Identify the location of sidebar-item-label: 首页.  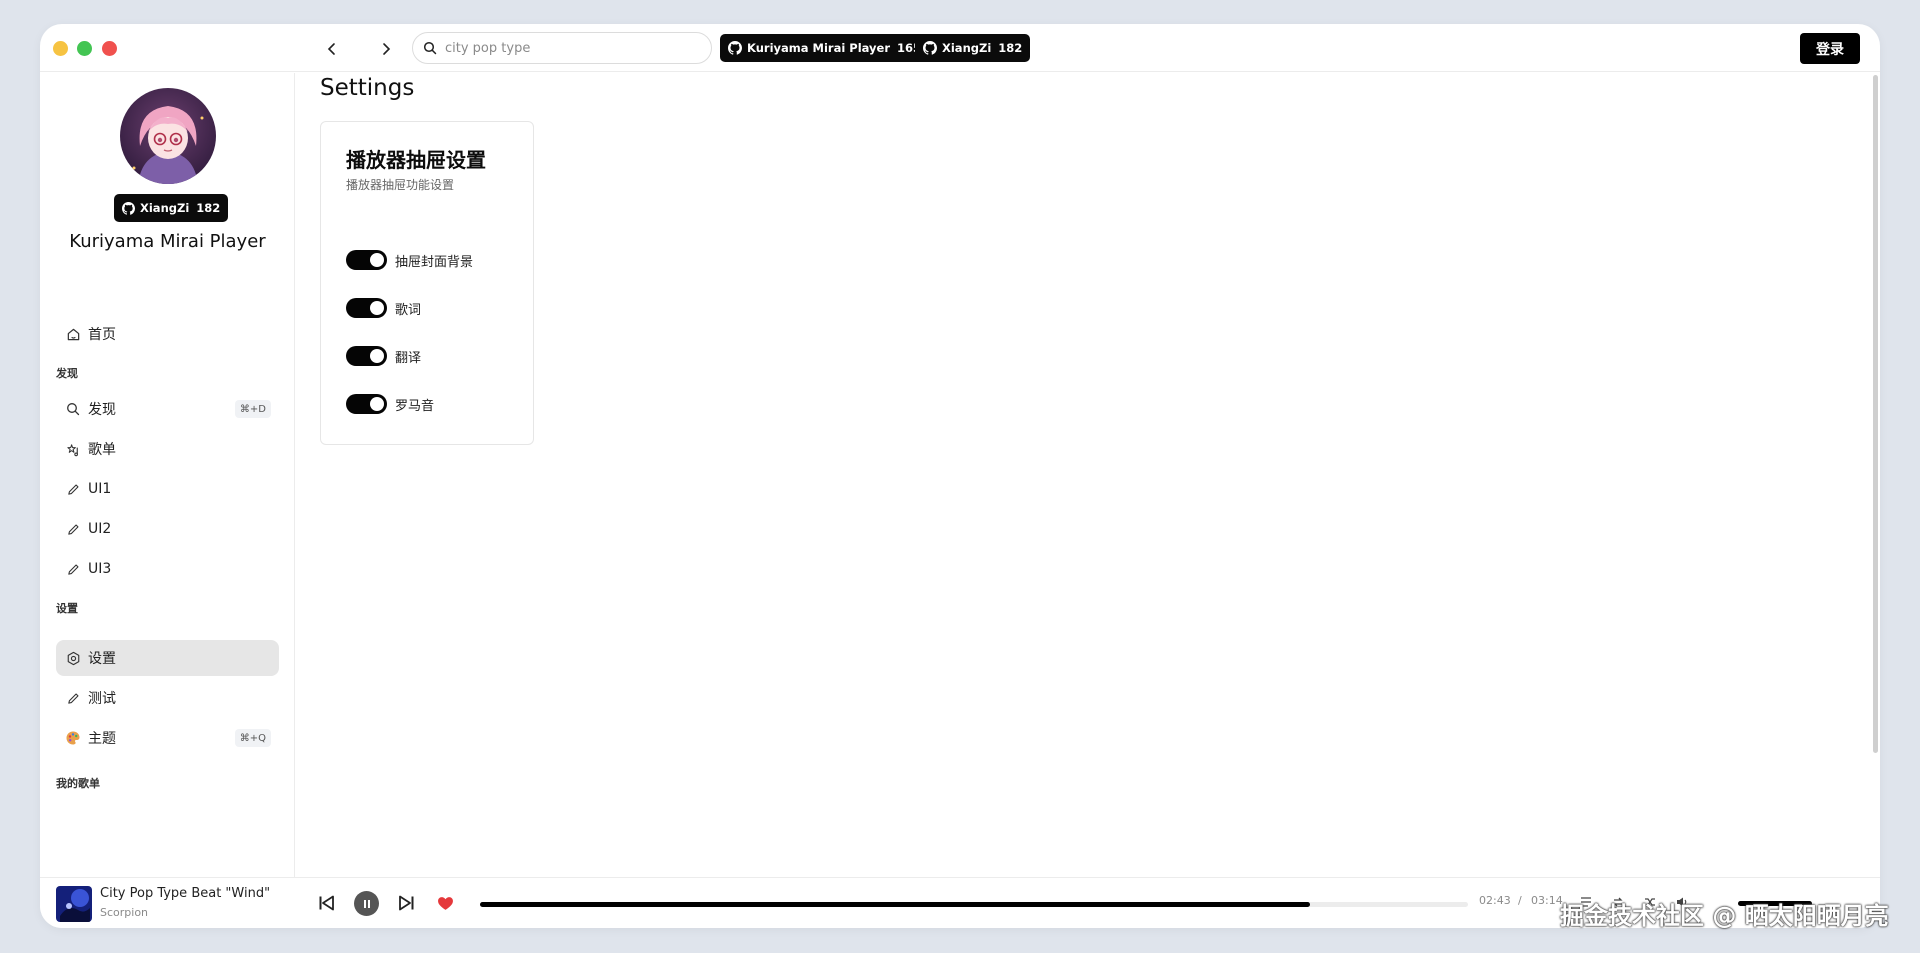
(102, 335).